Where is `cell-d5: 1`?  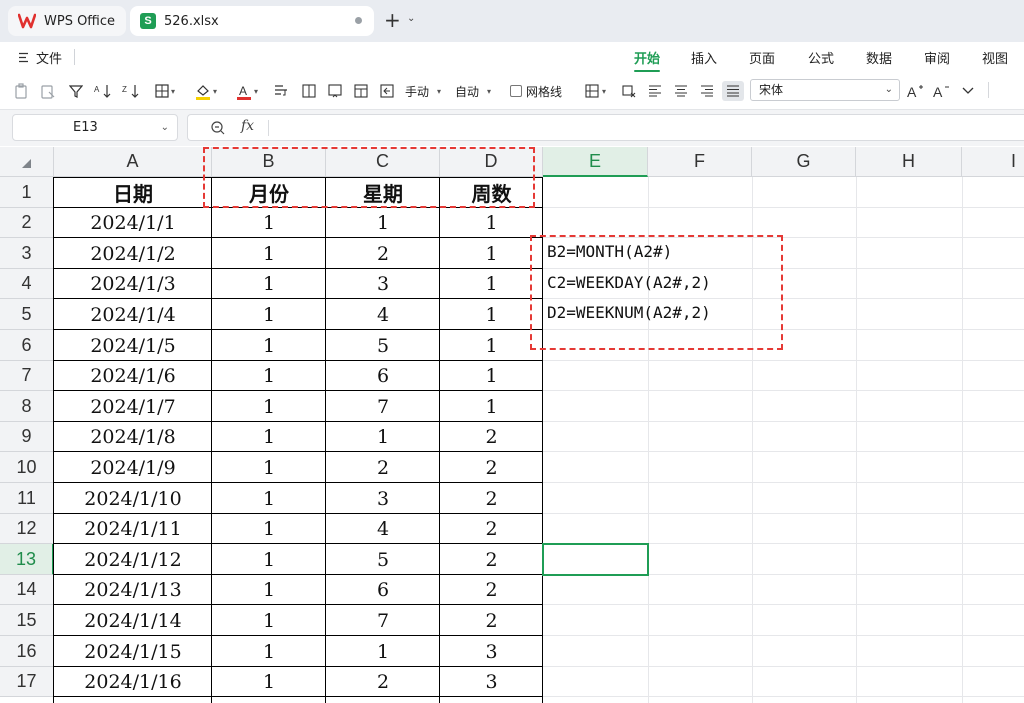
cell-d5: 1 is located at coordinates (491, 314).